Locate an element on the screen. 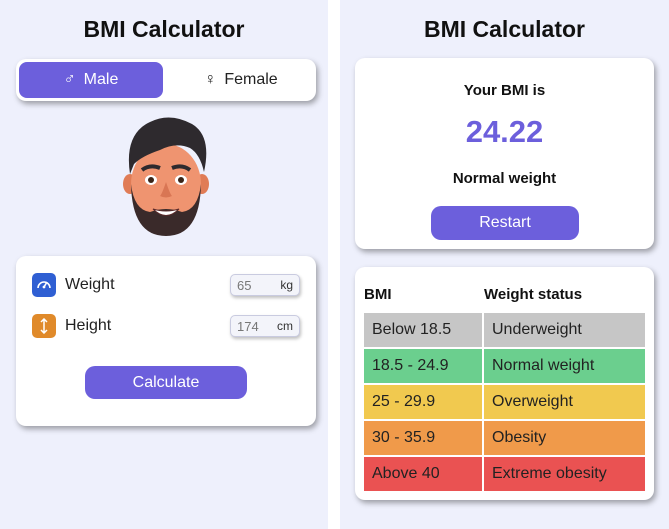 Image resolution: width=669 pixels, height=529 pixels. gauge-icon is located at coordinates (44, 285).